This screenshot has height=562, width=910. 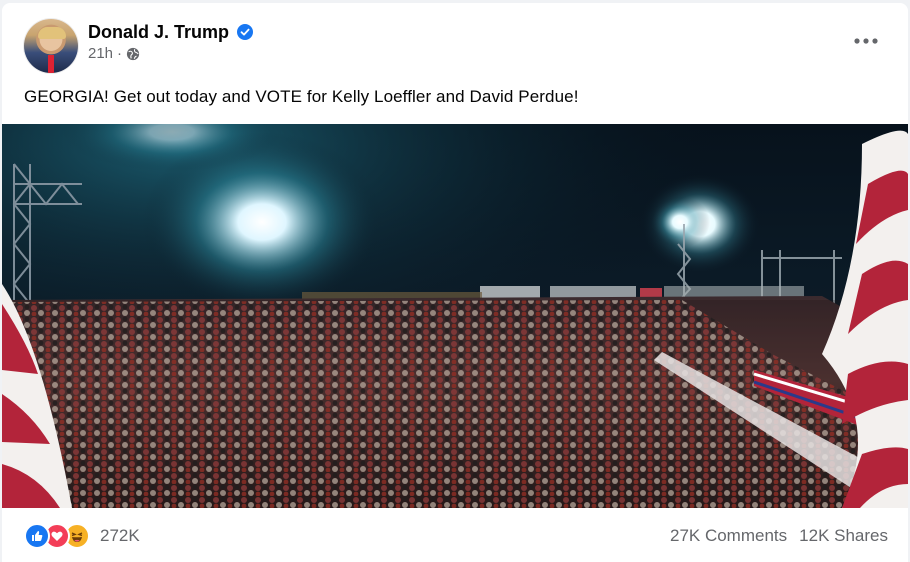 What do you see at coordinates (455, 43) in the screenshot?
I see `post-header: Donald J. Trump 21h ·` at bounding box center [455, 43].